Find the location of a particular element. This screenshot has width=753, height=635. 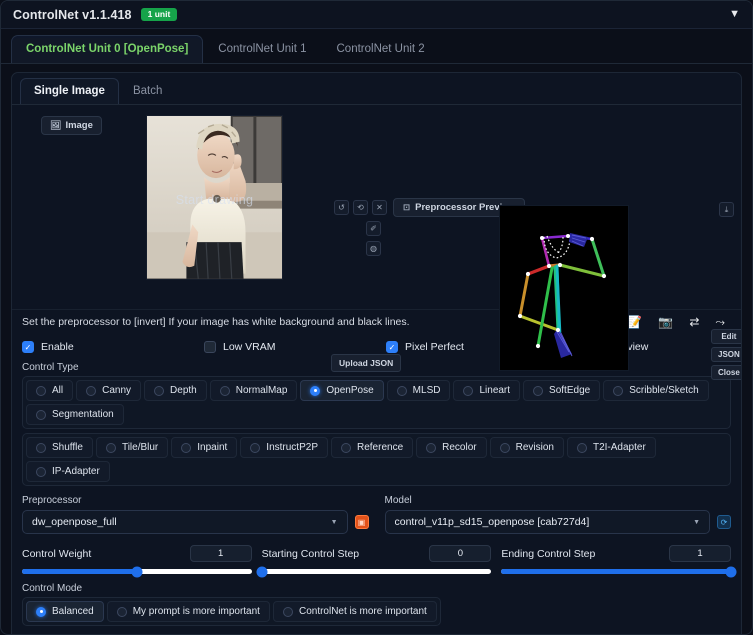

control-type-depth: Depth is located at coordinates (175, 390).